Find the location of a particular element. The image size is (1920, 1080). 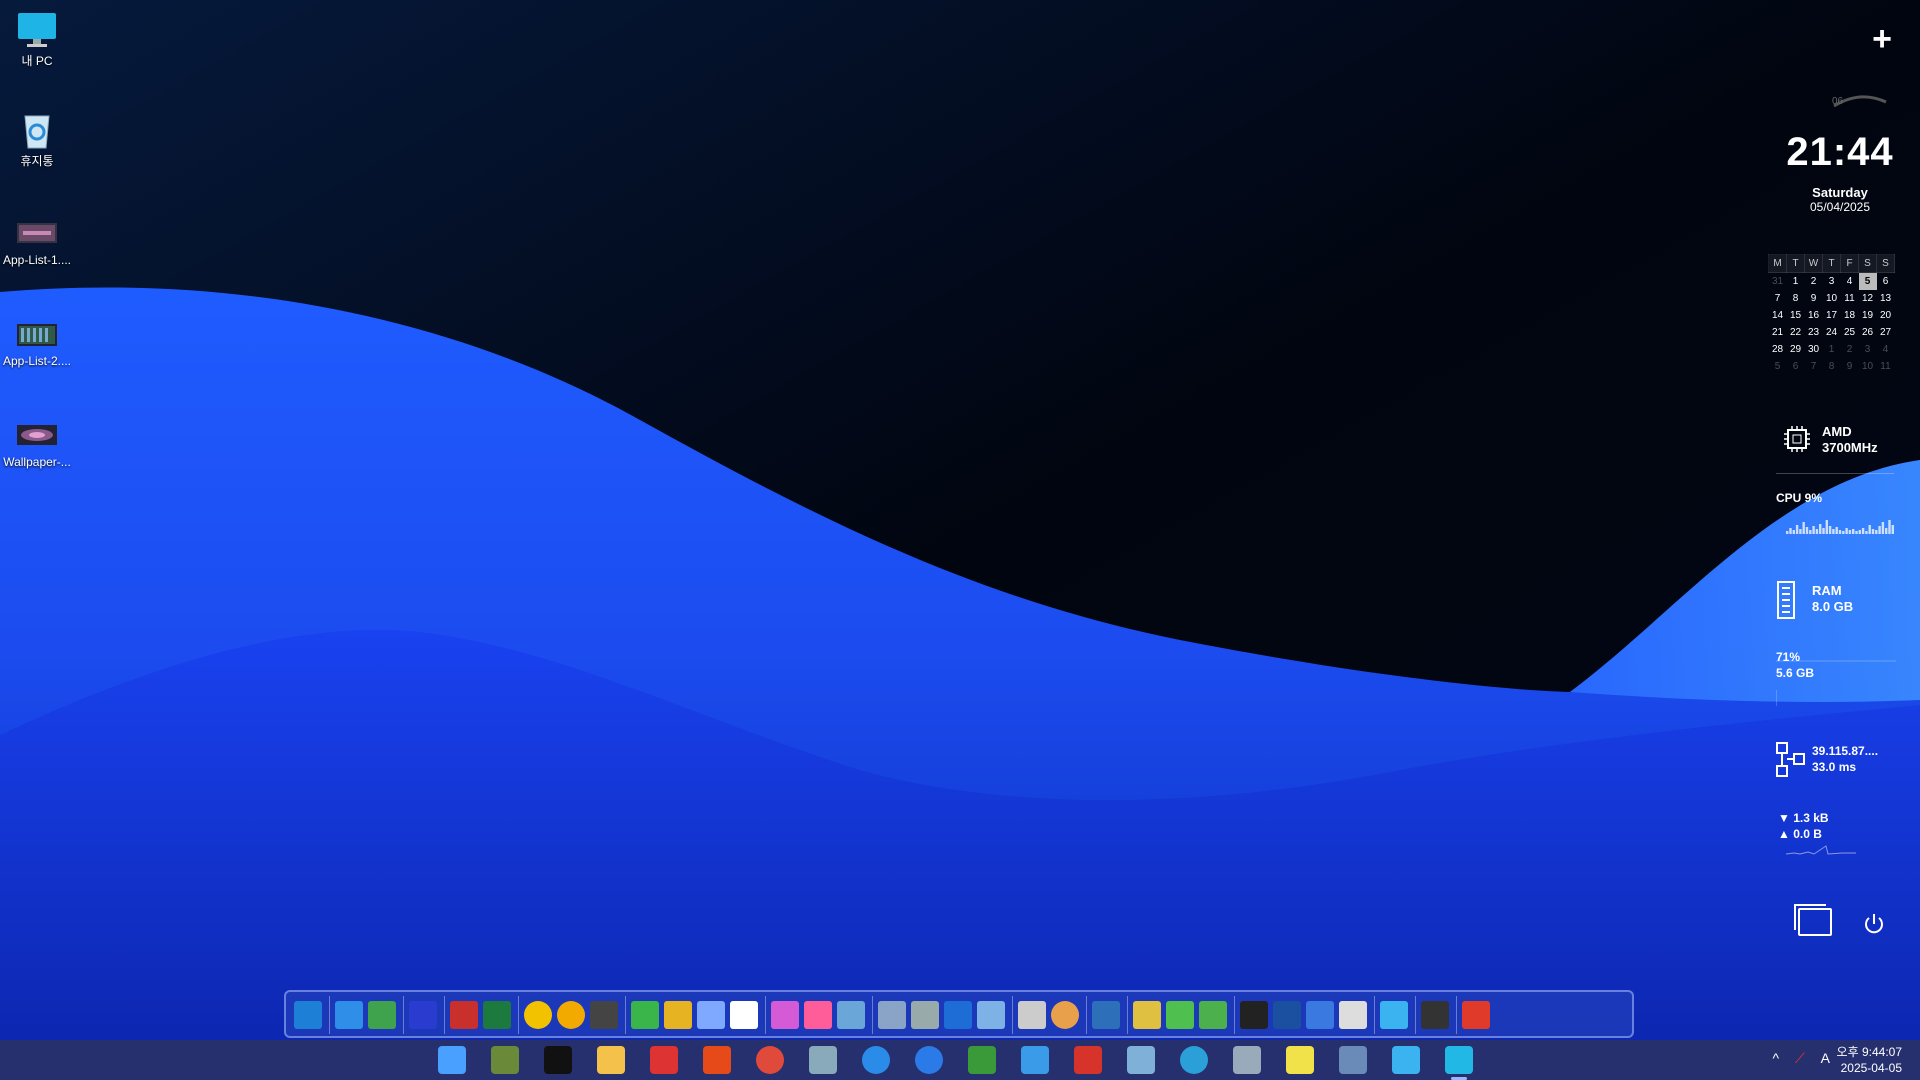

calendar-day: 26 is located at coordinates (1868, 332).